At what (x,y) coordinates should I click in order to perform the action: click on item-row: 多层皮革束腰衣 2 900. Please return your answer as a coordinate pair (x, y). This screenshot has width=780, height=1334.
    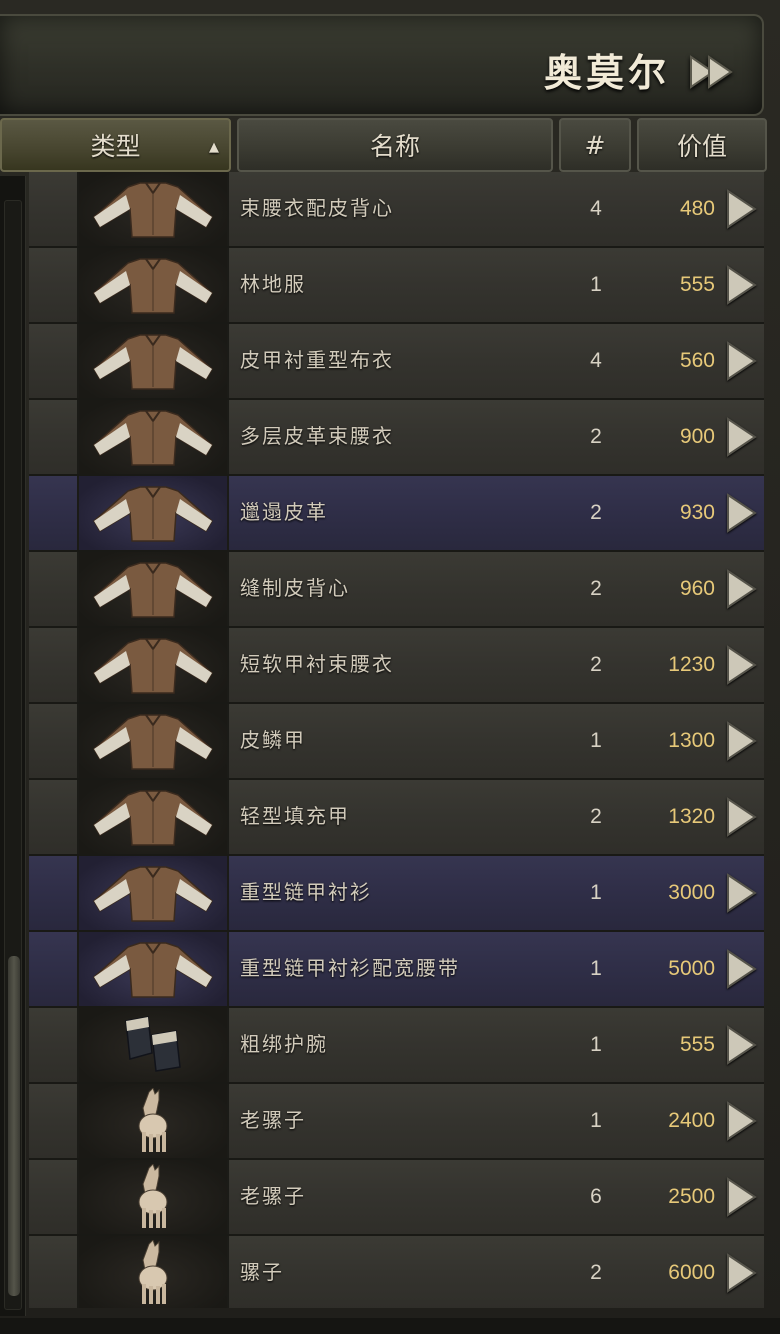
    Looking at the image, I should click on (396, 438).